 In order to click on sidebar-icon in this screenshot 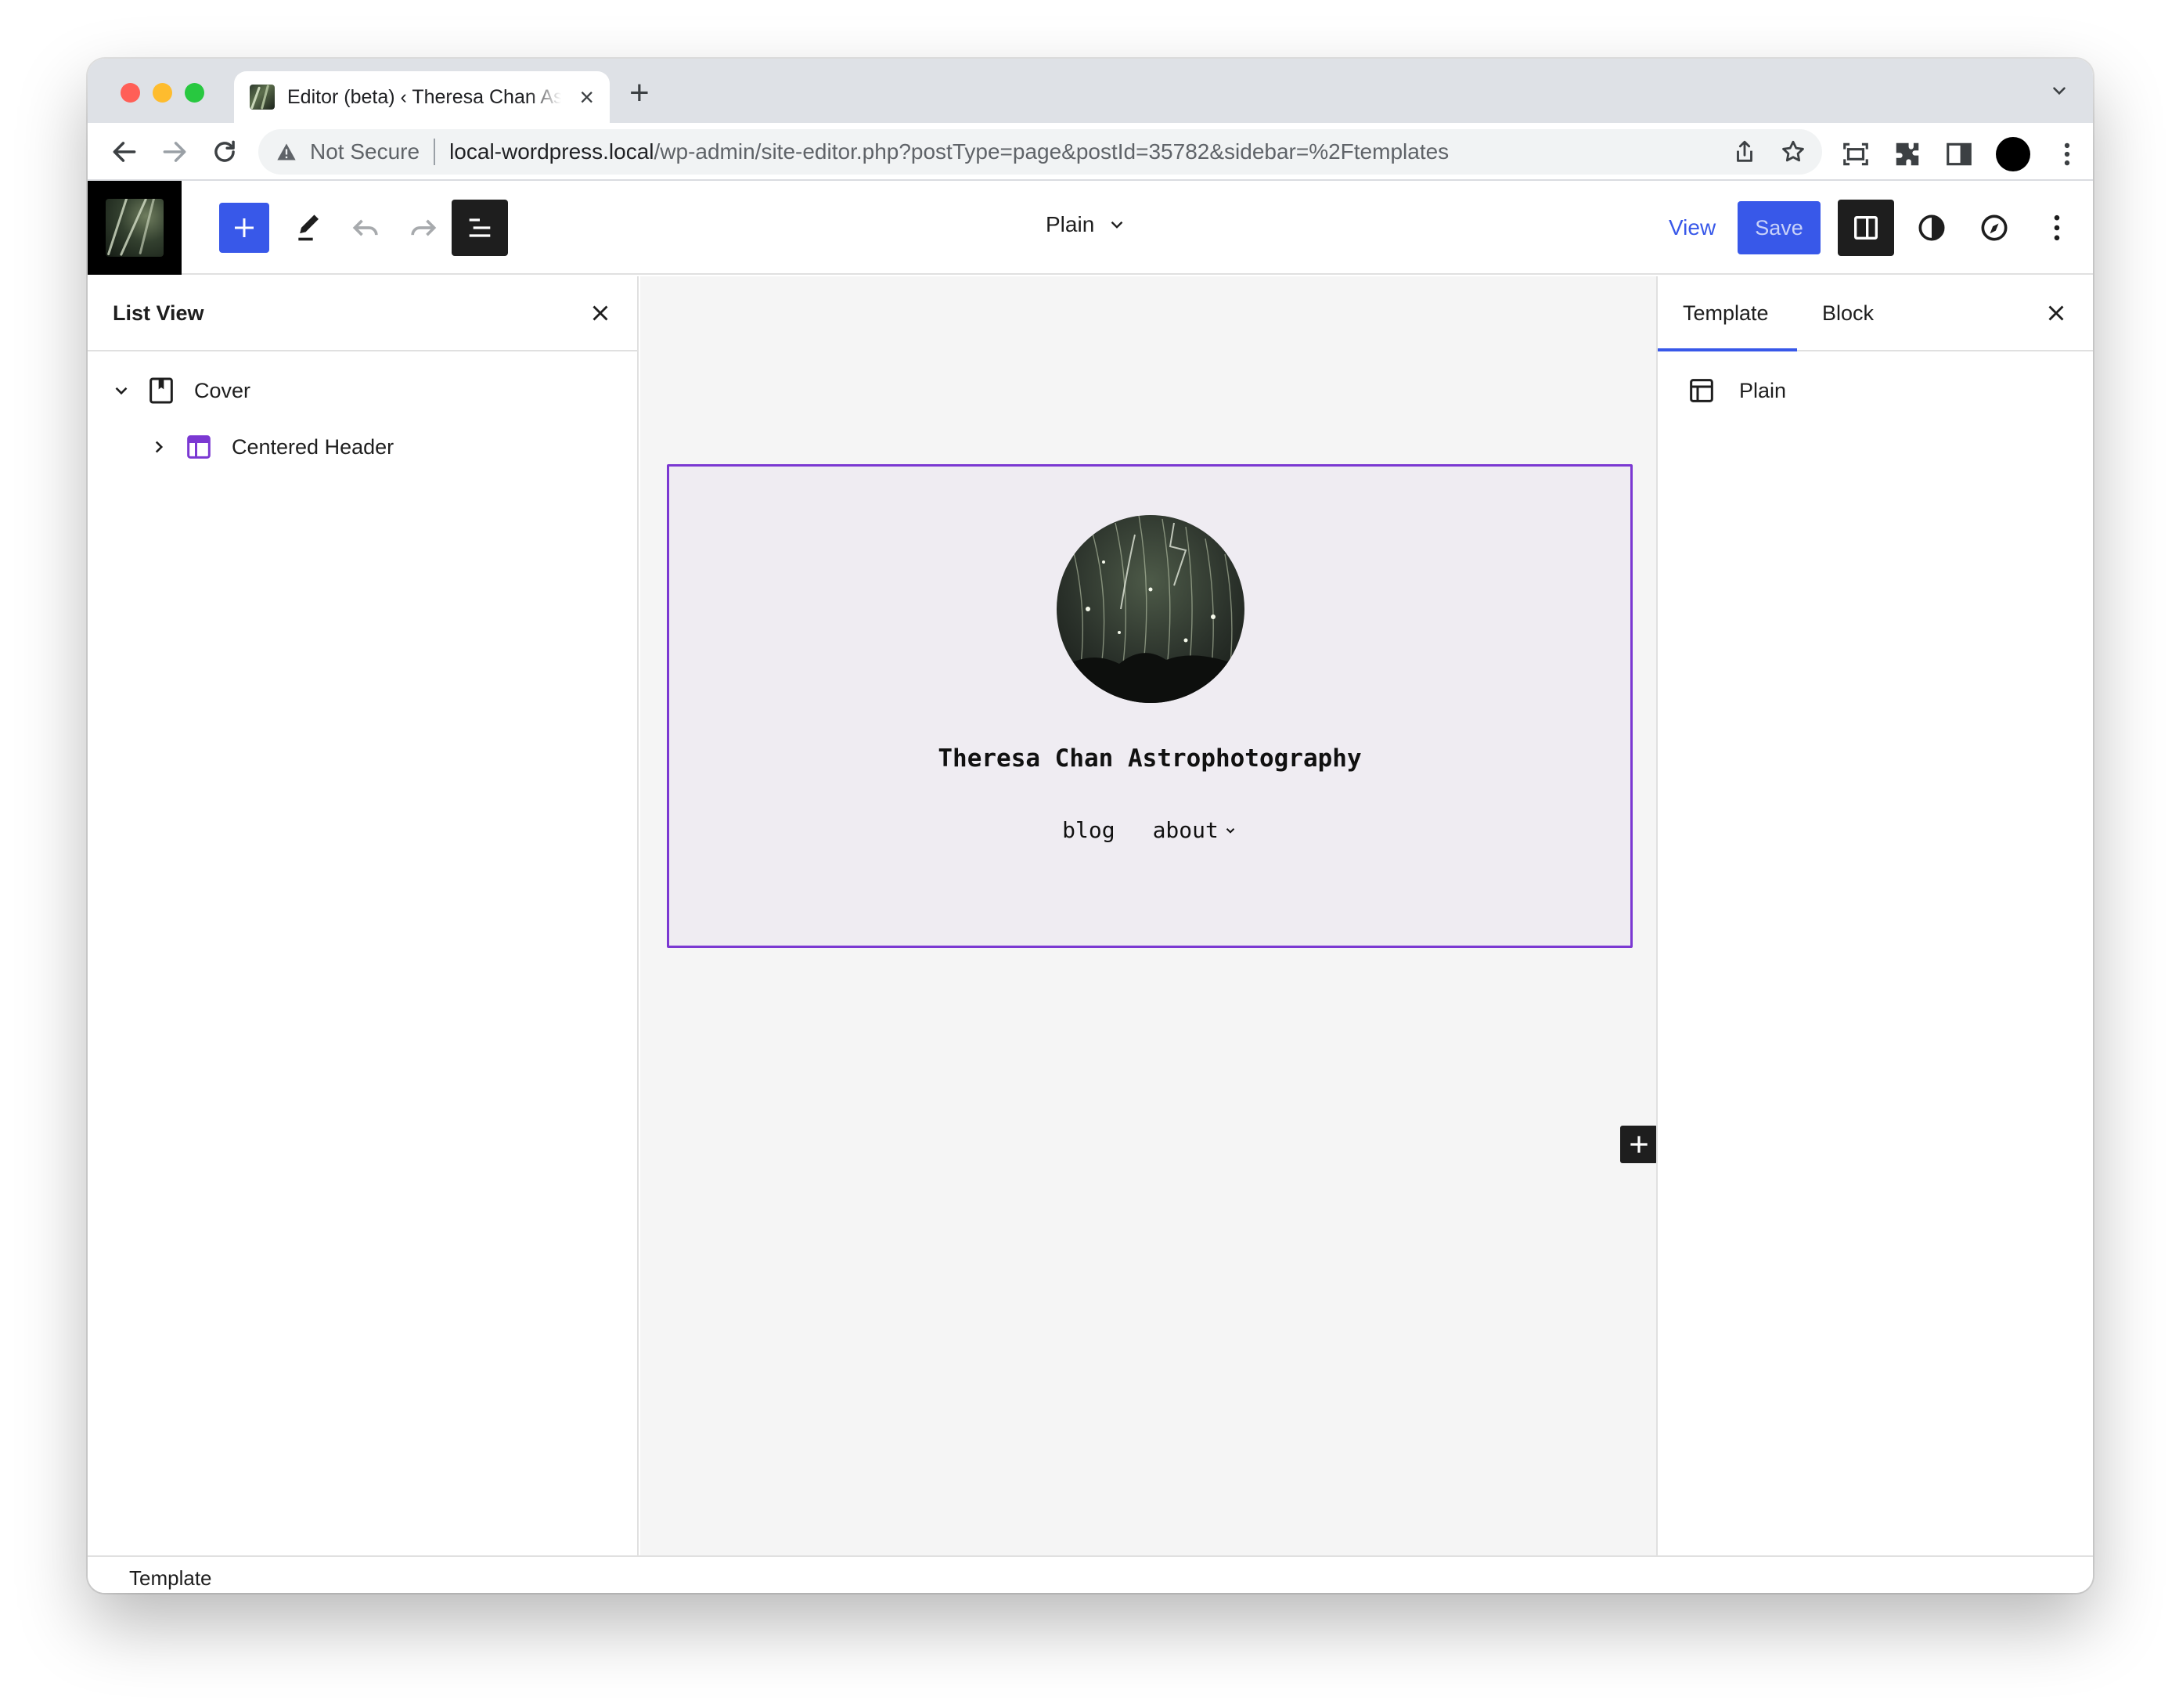, I will do `click(1866, 228)`.